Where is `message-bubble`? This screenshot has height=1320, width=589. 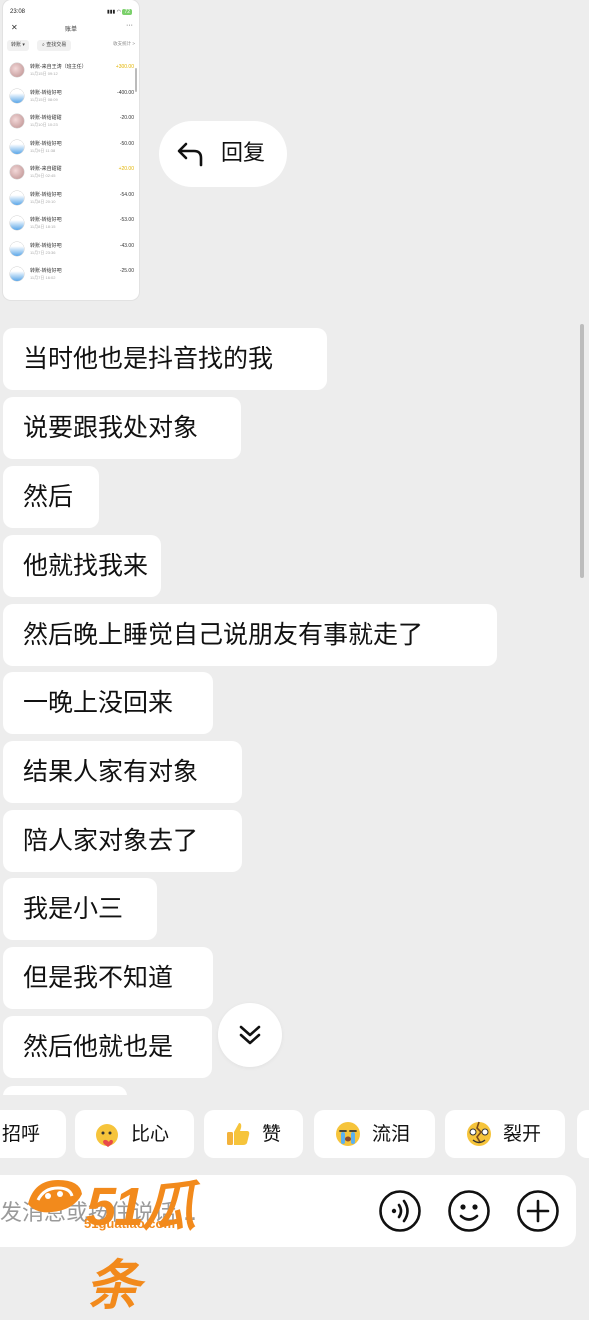
message-bubble is located at coordinates (65, 1090).